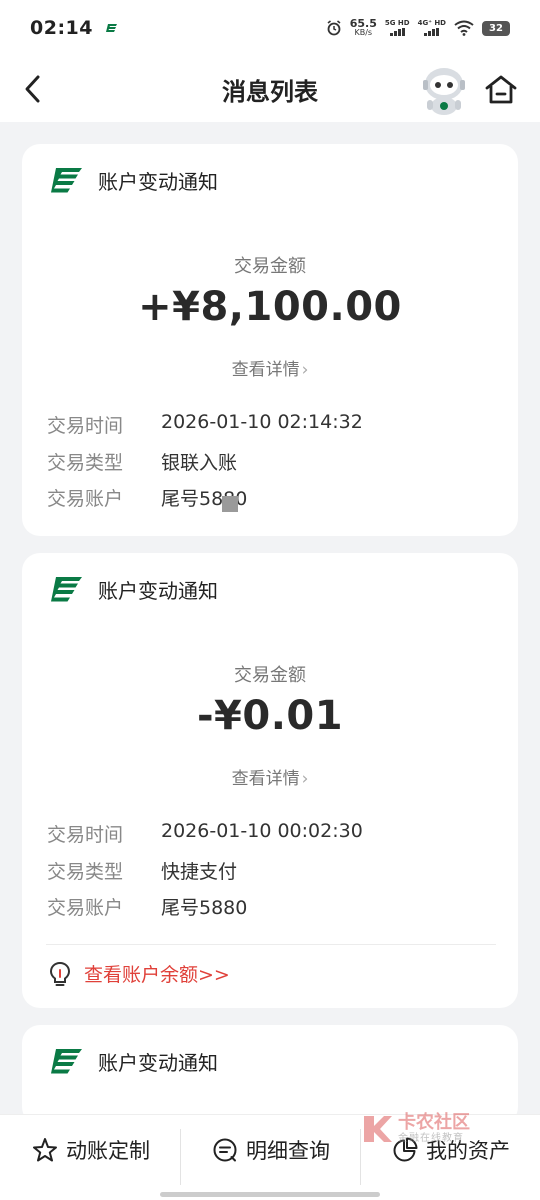 The height and width of the screenshot is (1200, 540). Describe the element at coordinates (61, 28) in the screenshot. I see `status-time: 02:14` at that location.